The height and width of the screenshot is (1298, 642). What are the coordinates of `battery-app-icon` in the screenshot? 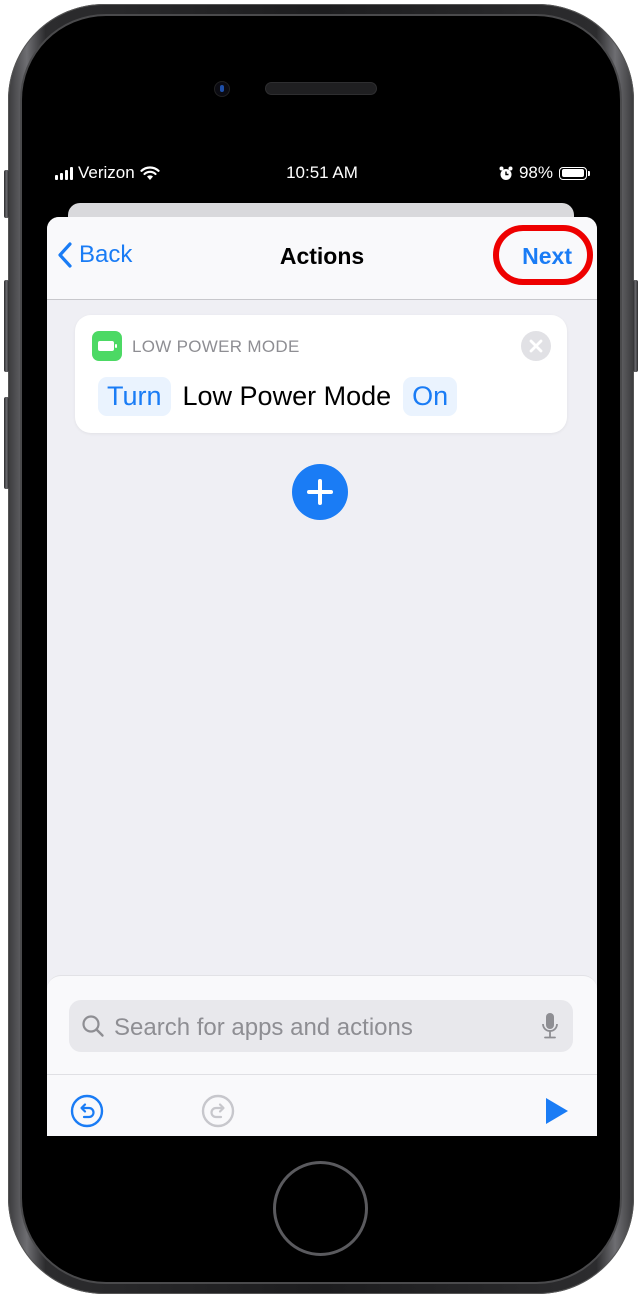 It's located at (107, 346).